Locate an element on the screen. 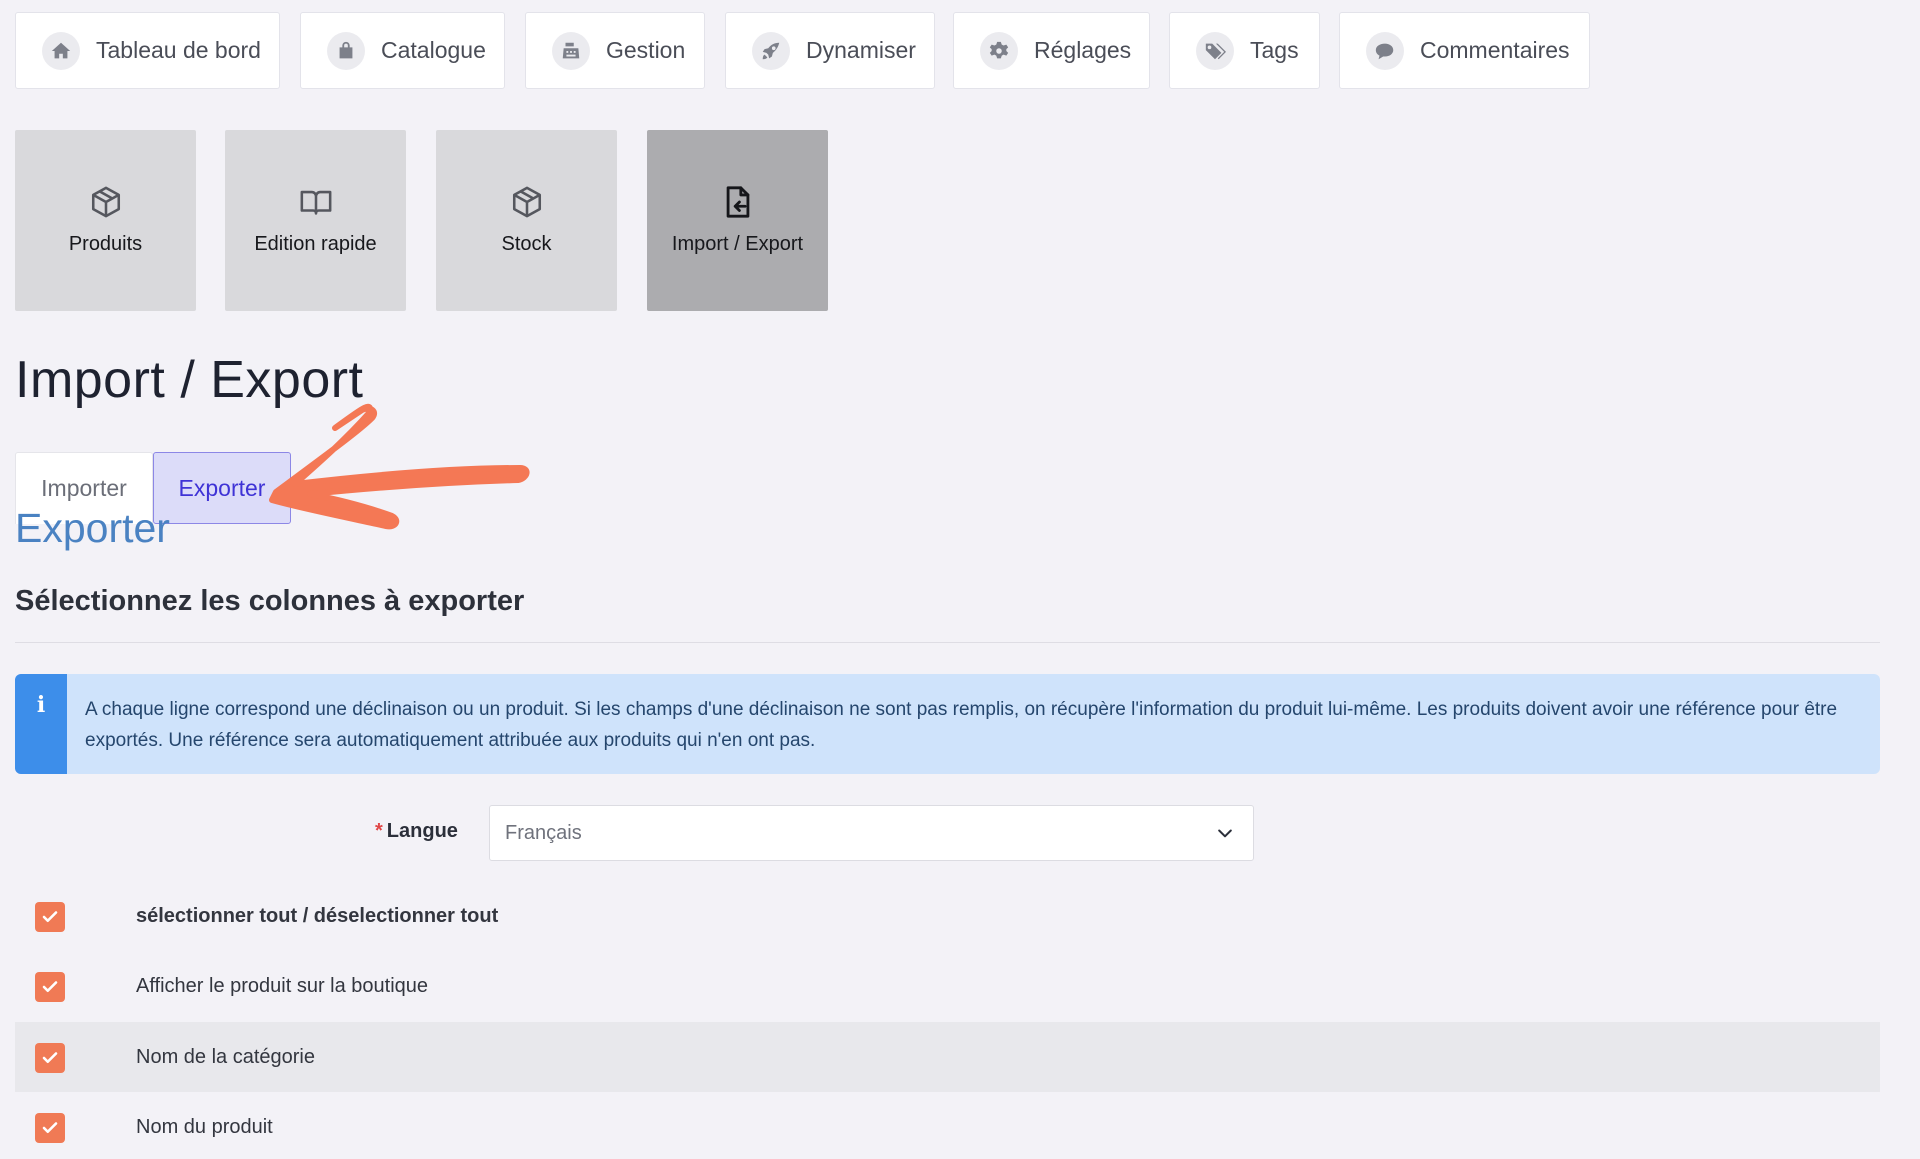 Image resolution: width=1920 pixels, height=1159 pixels. comment-icon is located at coordinates (1385, 50).